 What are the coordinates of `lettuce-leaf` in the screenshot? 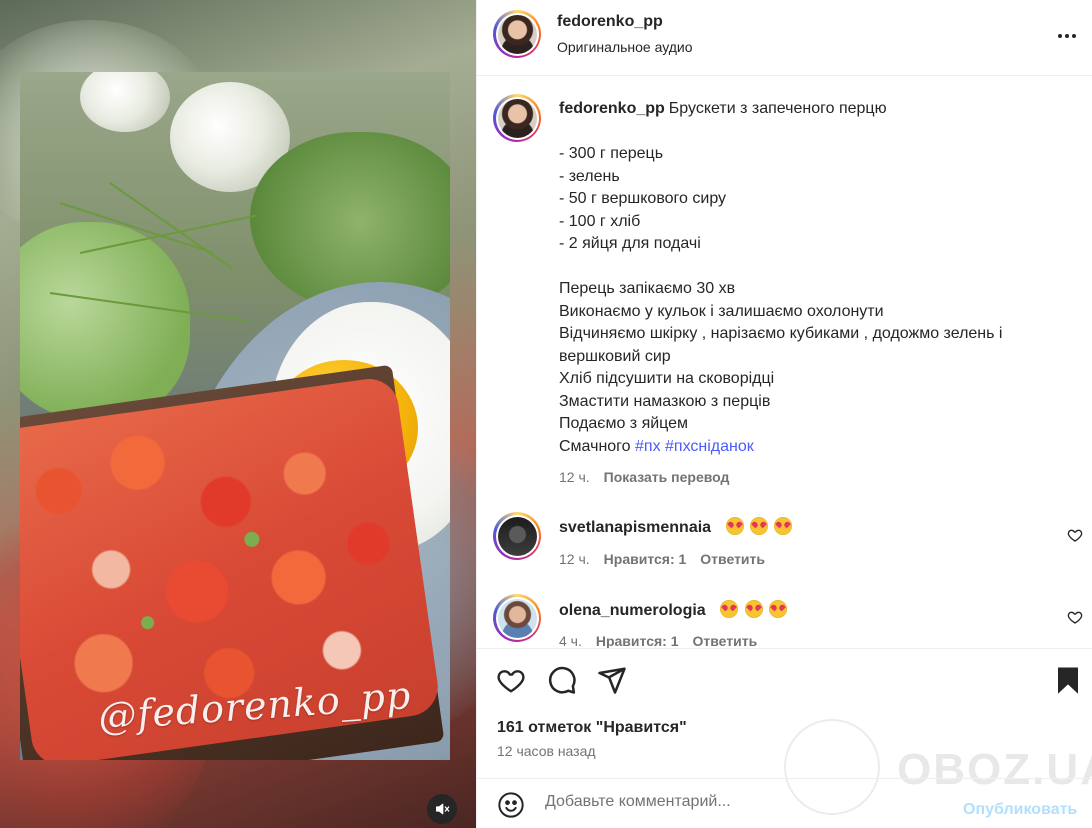 It's located at (105, 322).